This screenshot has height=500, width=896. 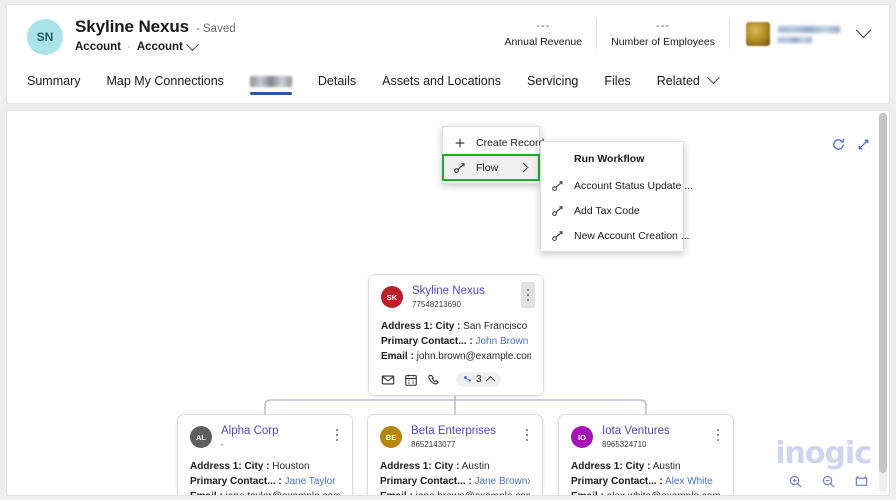 I want to click on tab-details: Details, so click(x=337, y=85).